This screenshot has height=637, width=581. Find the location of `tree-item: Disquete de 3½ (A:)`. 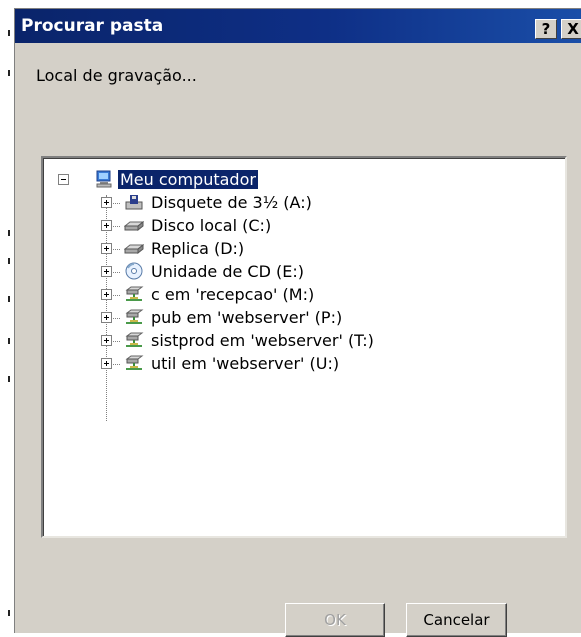

tree-item: Disquete de 3½ (A:) is located at coordinates (293, 203).